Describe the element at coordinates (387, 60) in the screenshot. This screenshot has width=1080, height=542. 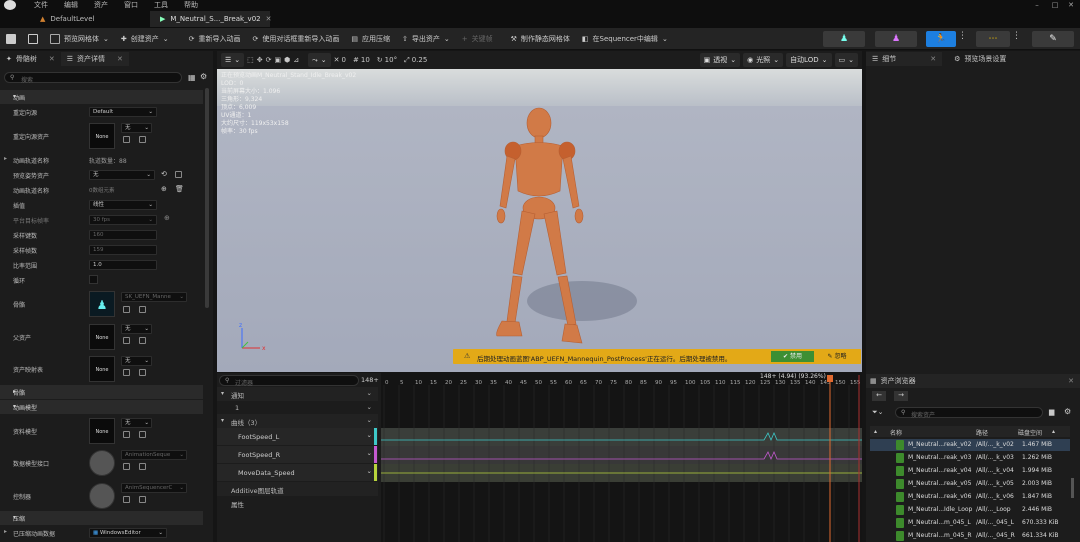
I see `rotation-snap: ↻ 10°` at that location.